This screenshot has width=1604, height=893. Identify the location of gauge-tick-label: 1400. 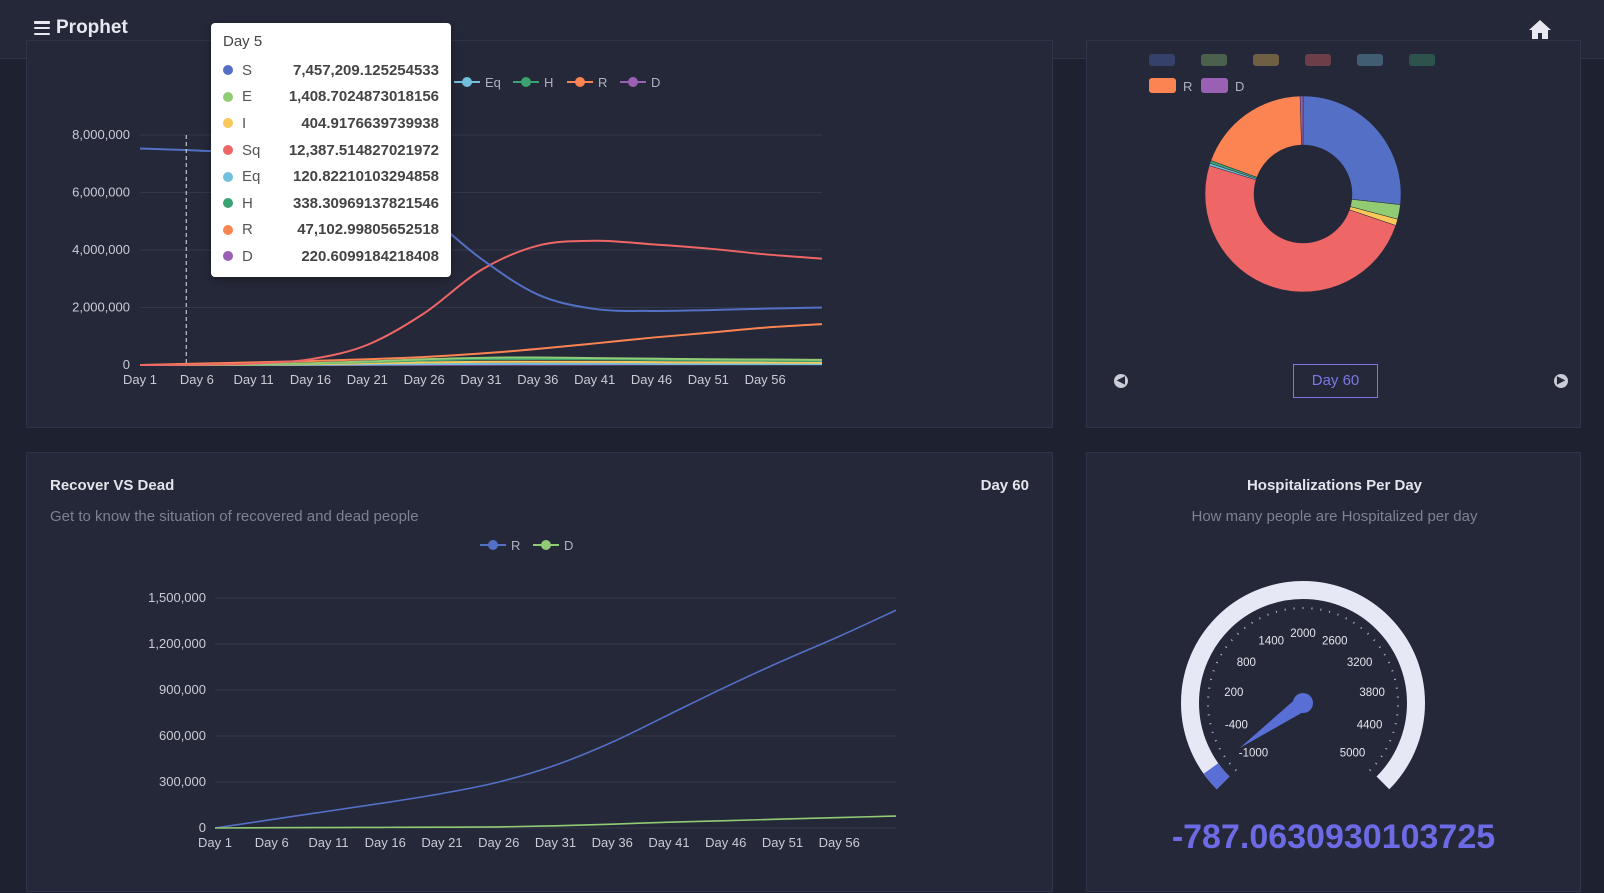
(1271, 642).